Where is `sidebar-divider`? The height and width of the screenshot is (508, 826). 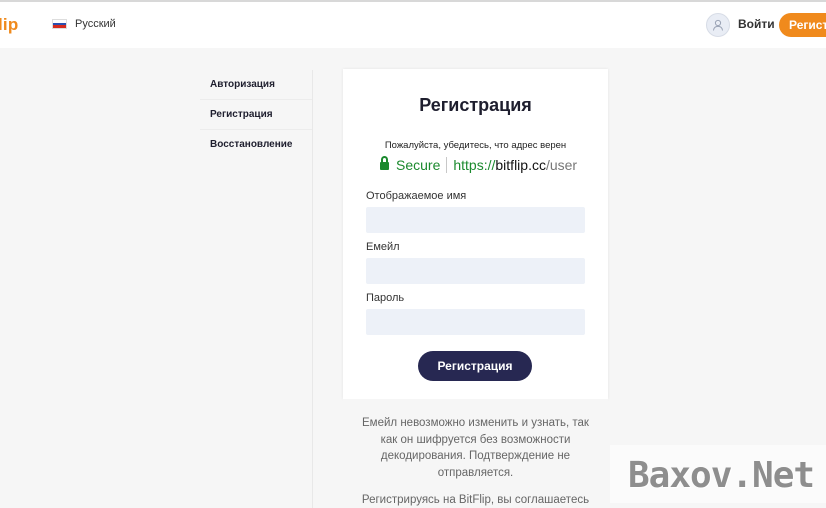 sidebar-divider is located at coordinates (312, 289).